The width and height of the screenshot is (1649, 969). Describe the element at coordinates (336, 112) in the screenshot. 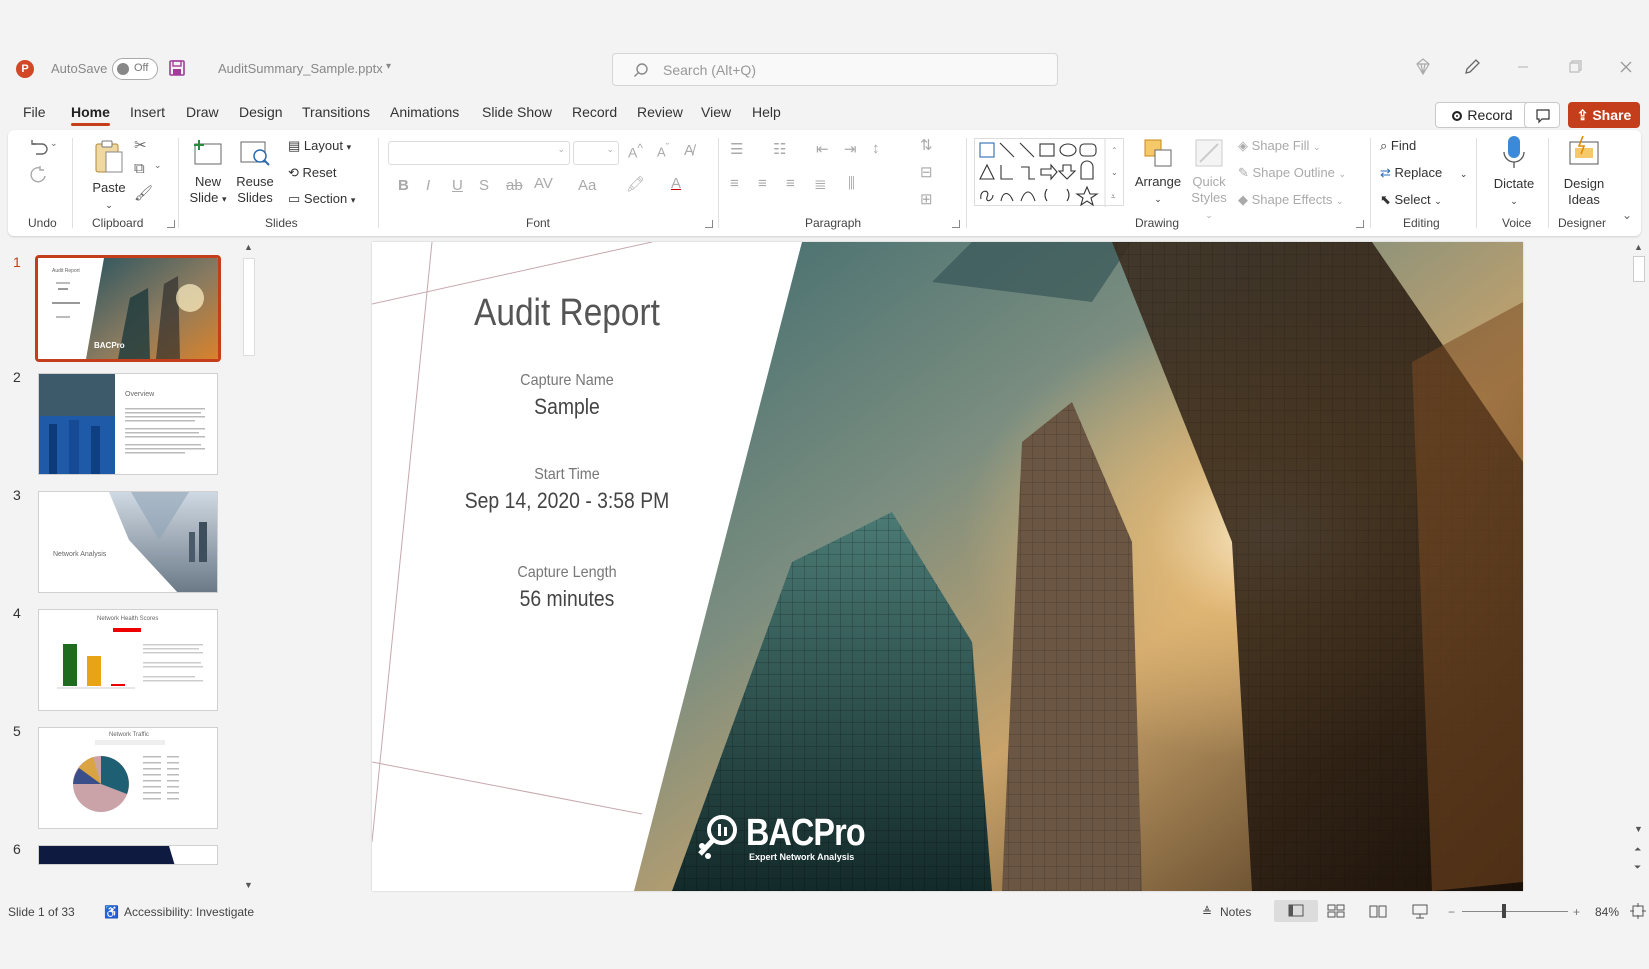

I see `tab-transitions: Transitions` at that location.